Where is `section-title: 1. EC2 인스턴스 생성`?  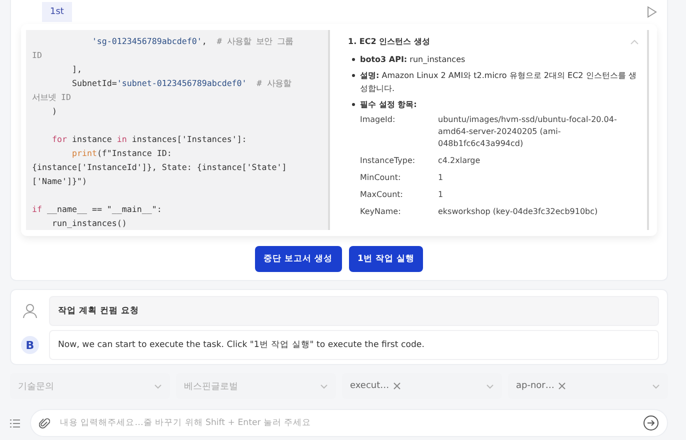 section-title: 1. EC2 인스턴스 생성 is located at coordinates (389, 41).